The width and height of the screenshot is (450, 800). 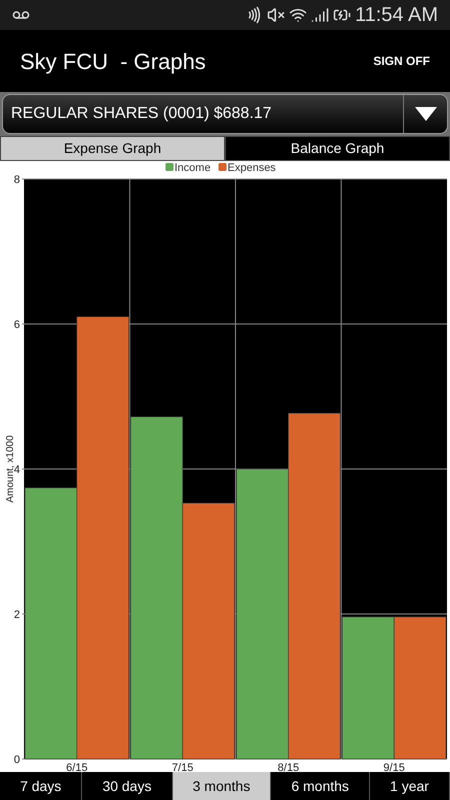 What do you see at coordinates (17, 470) in the screenshot?
I see `y-tick-label: 4` at bounding box center [17, 470].